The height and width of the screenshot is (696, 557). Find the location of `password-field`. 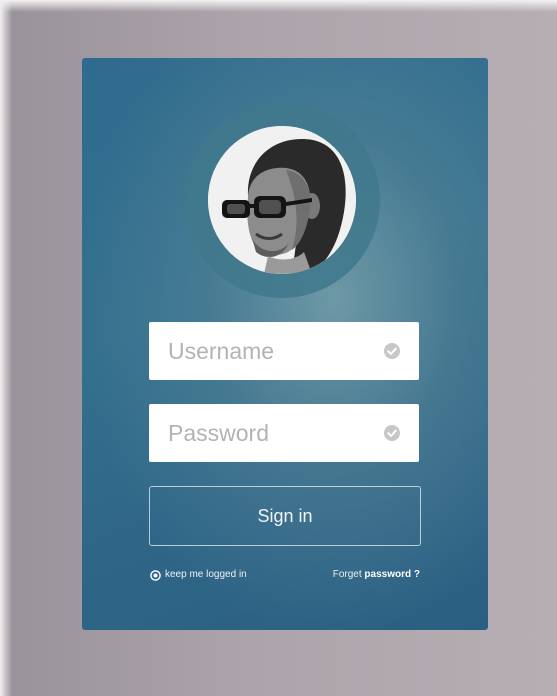

password-field is located at coordinates (284, 433).